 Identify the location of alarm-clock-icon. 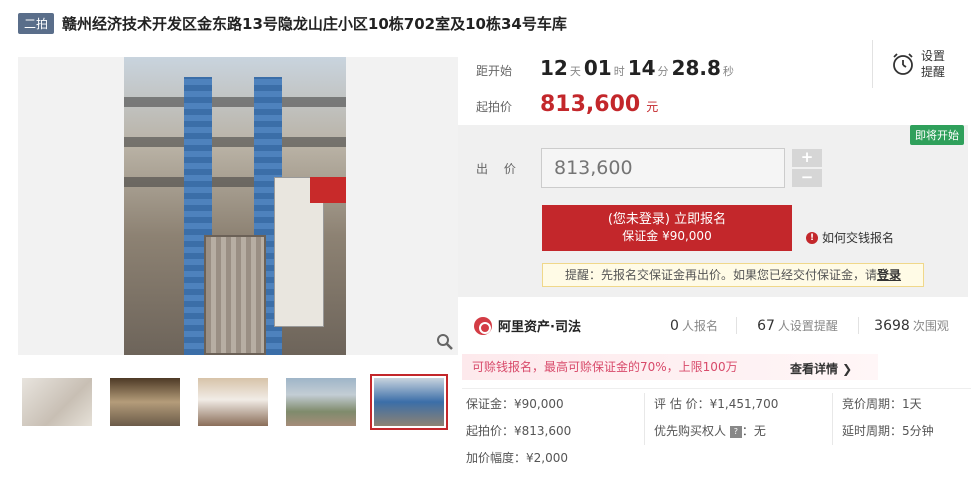
(903, 64).